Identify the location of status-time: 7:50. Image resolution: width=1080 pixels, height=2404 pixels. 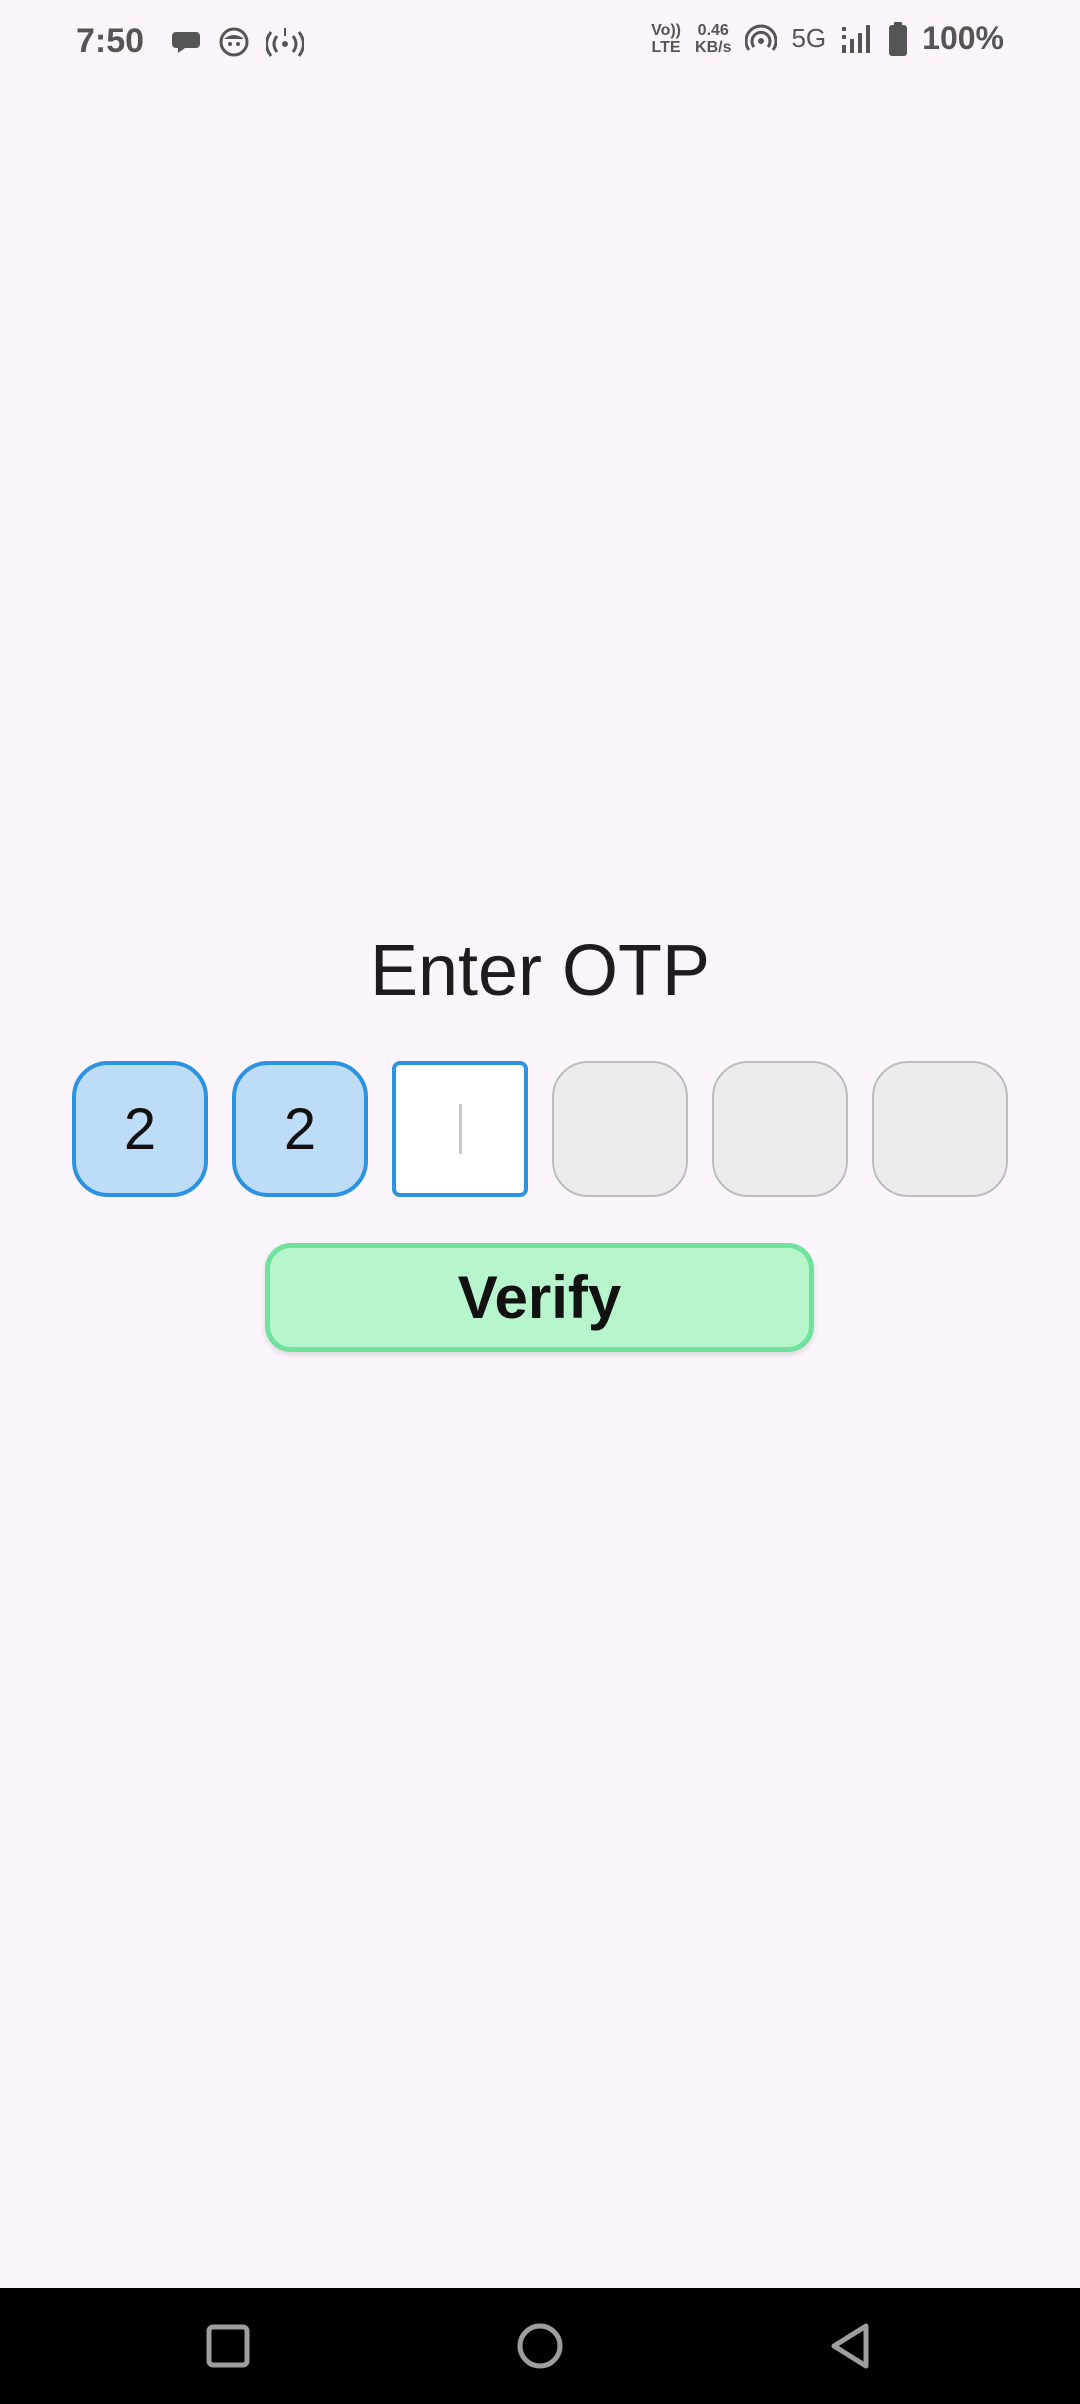
(110, 41).